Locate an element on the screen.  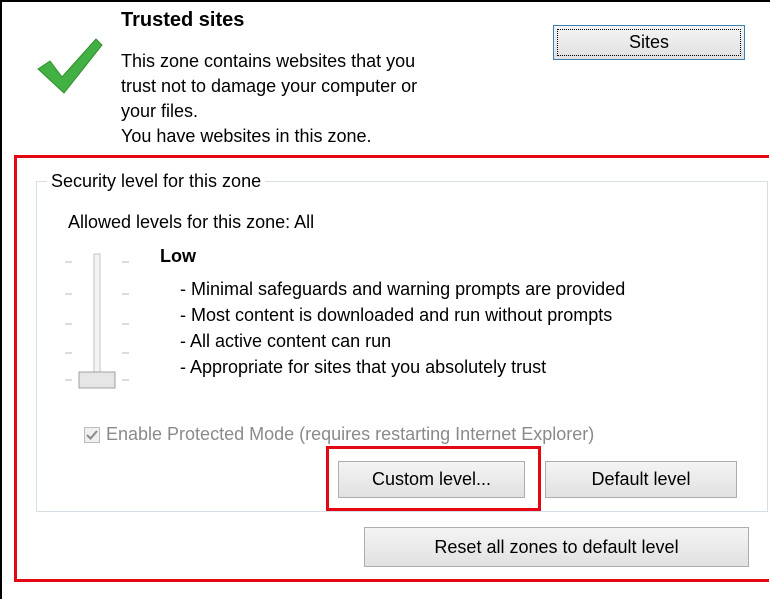
level-bullet: - All active content can run is located at coordinates (286, 341).